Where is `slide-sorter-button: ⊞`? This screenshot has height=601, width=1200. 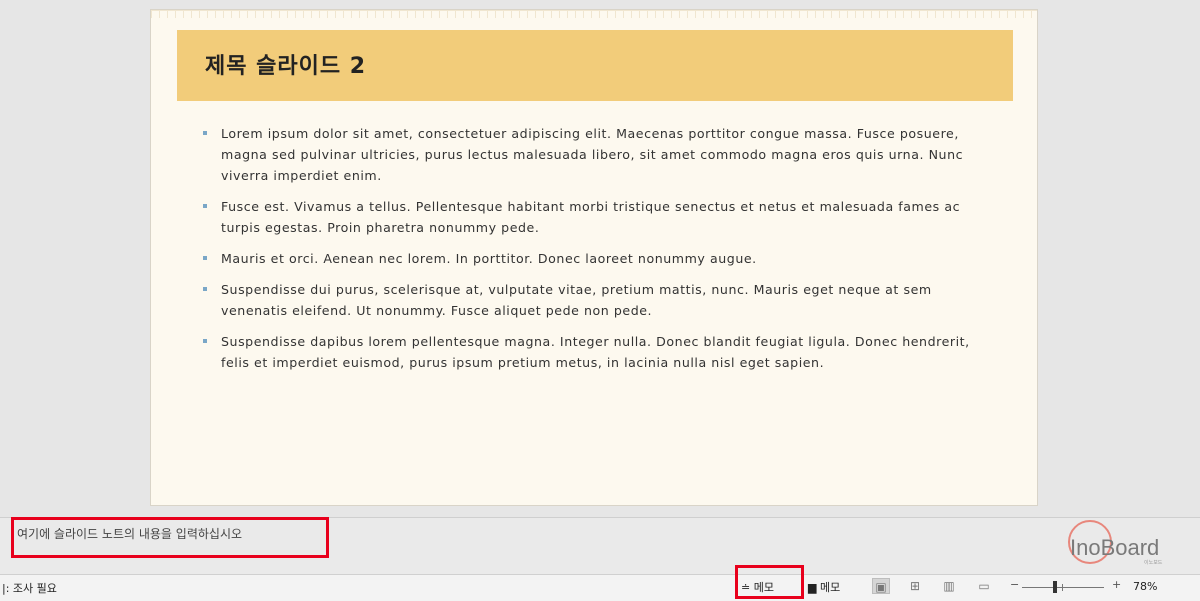 slide-sorter-button: ⊞ is located at coordinates (915, 586).